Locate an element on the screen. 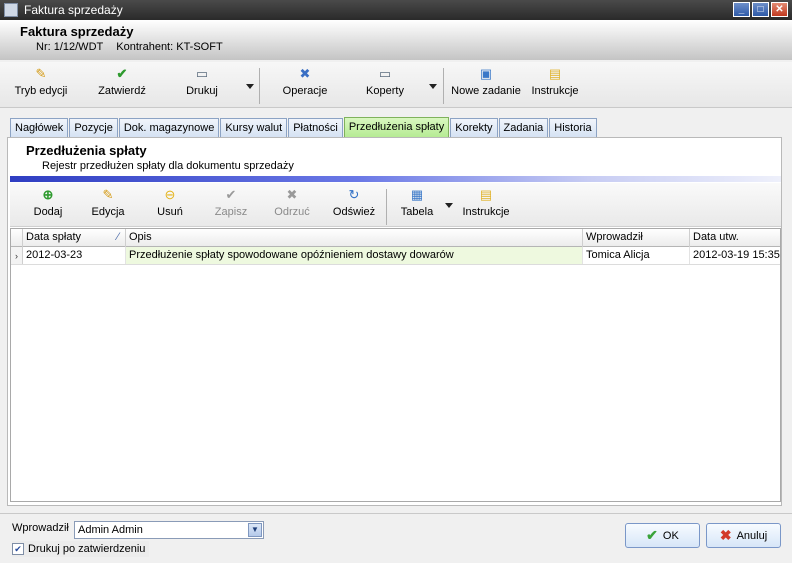 This screenshot has width=792, height=563. reject-label: Odrzuć is located at coordinates (292, 212).